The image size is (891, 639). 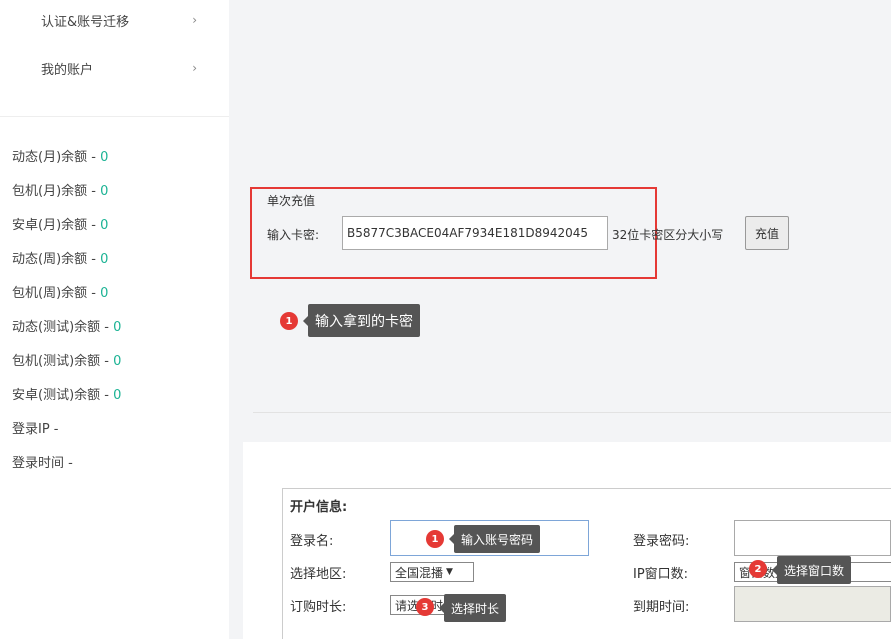 I want to click on sidebar-item-my-account: 我的账户 ›, so click(x=114, y=68).